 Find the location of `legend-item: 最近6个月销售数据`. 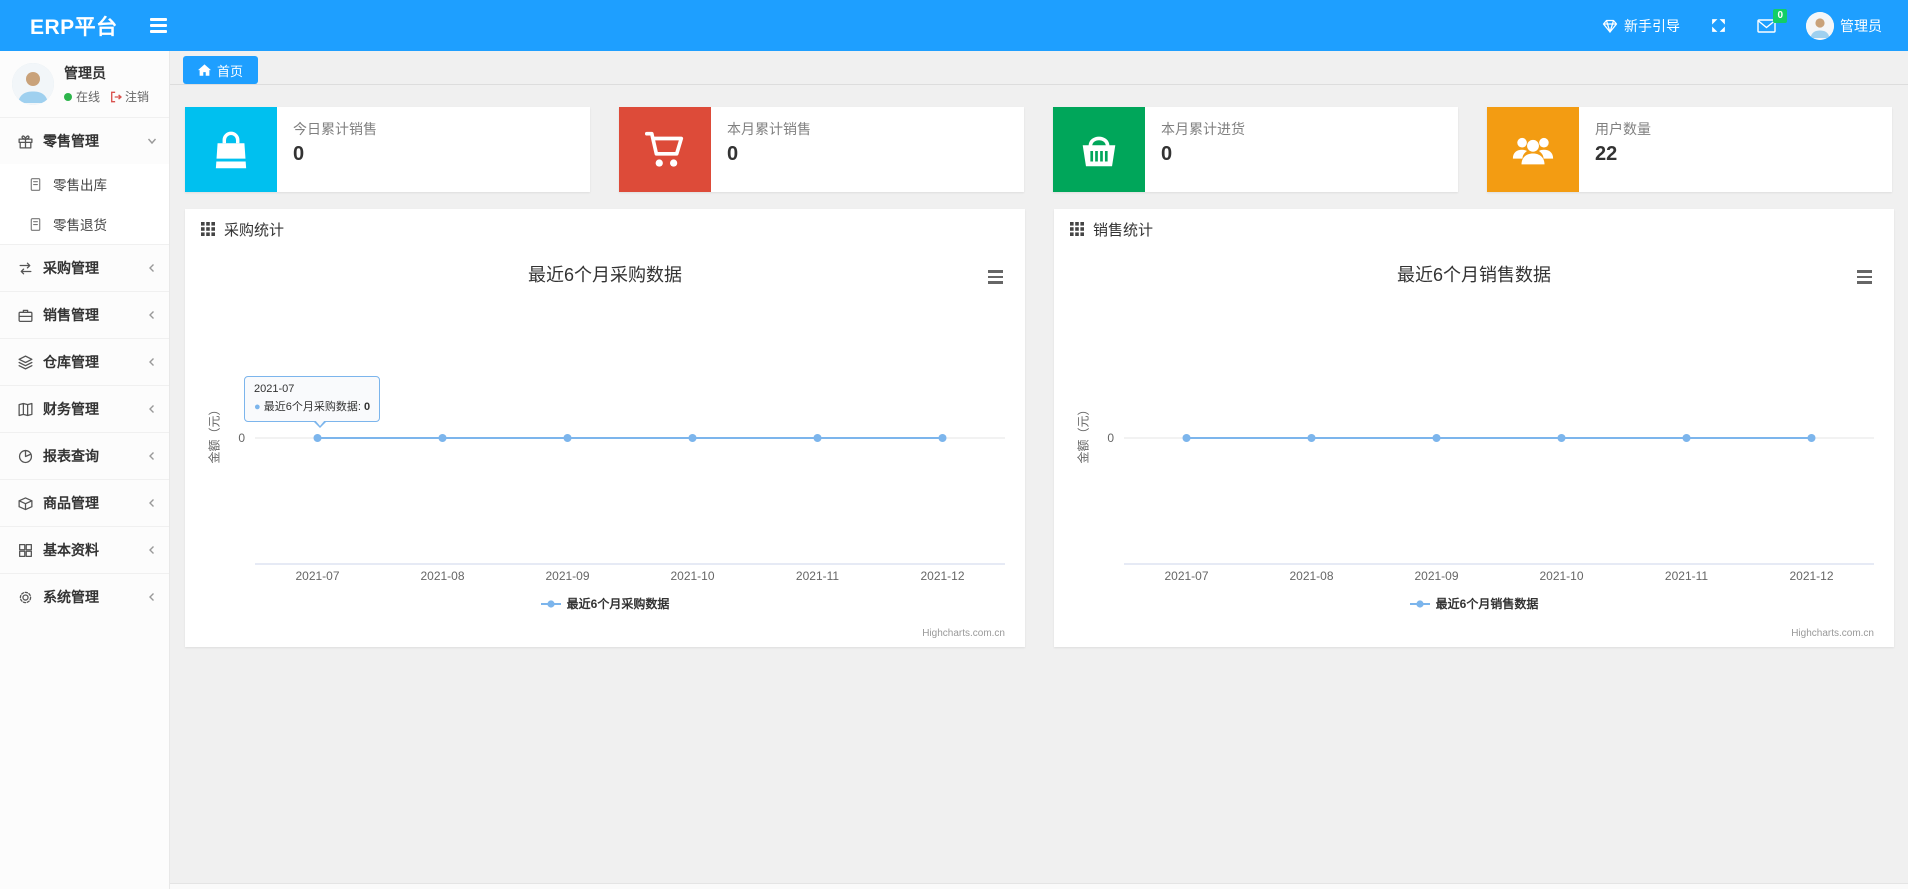

legend-item: 最近6个月销售数据 is located at coordinates (1473, 603).